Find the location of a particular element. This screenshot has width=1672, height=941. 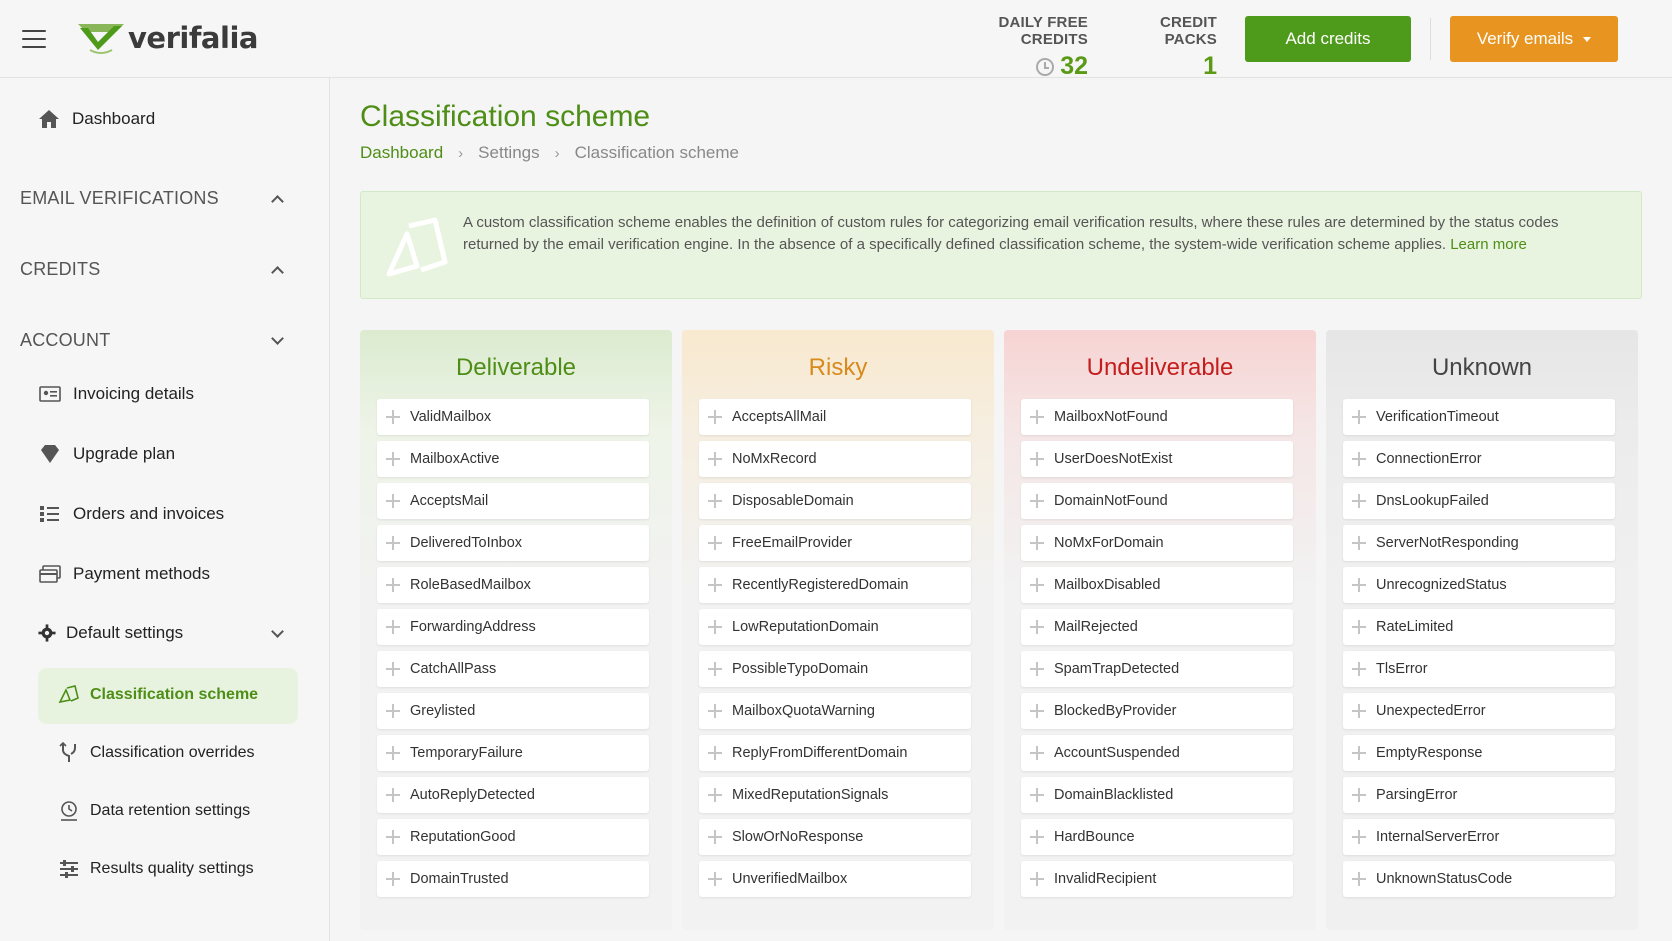

status-code-card: AutoReplyDetected is located at coordinates (513, 795).